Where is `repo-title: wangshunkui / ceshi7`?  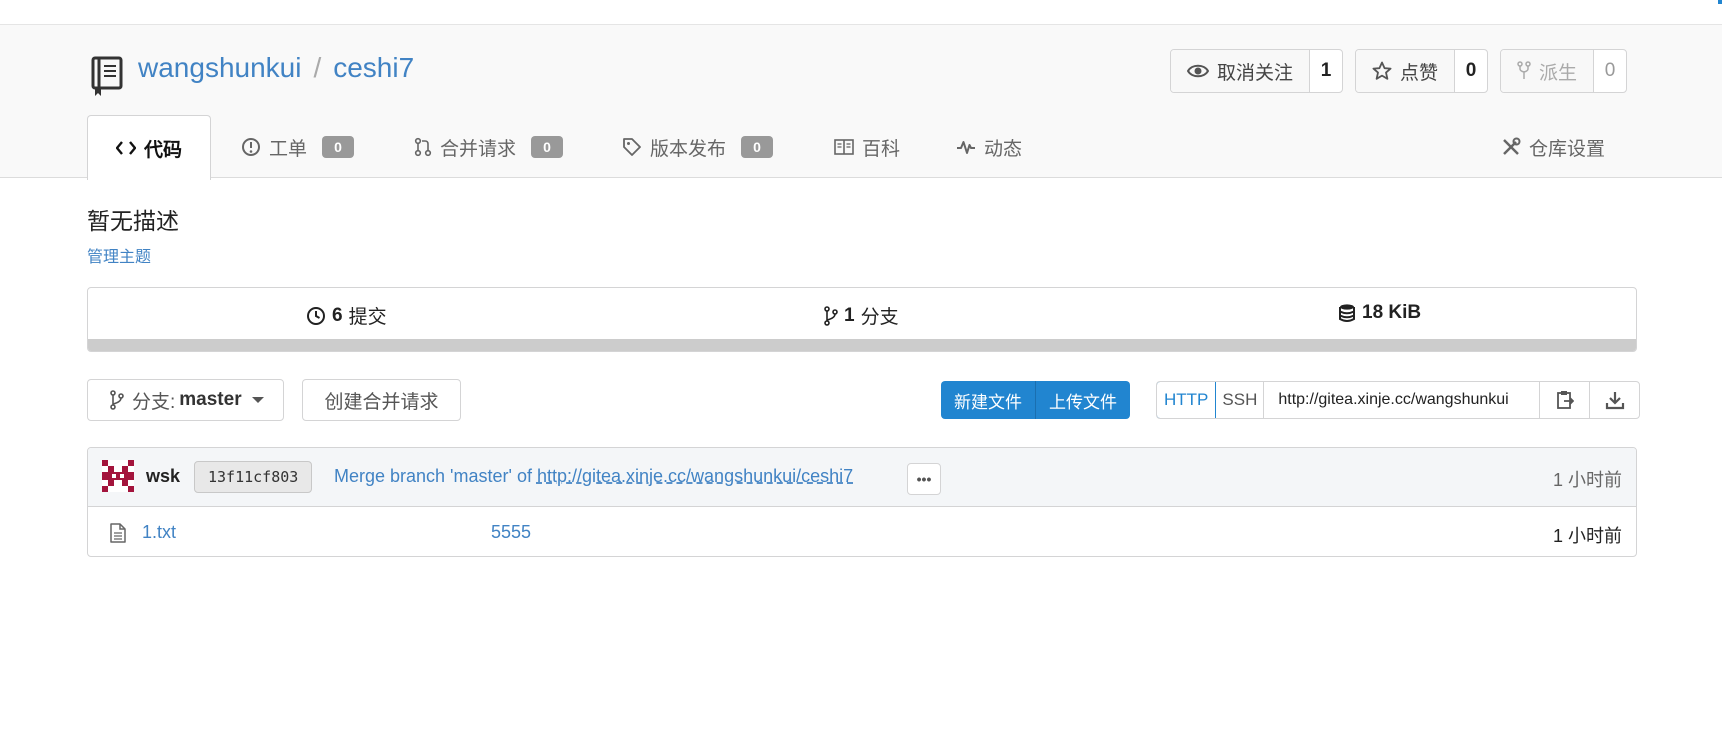 repo-title: wangshunkui / ceshi7 is located at coordinates (276, 68).